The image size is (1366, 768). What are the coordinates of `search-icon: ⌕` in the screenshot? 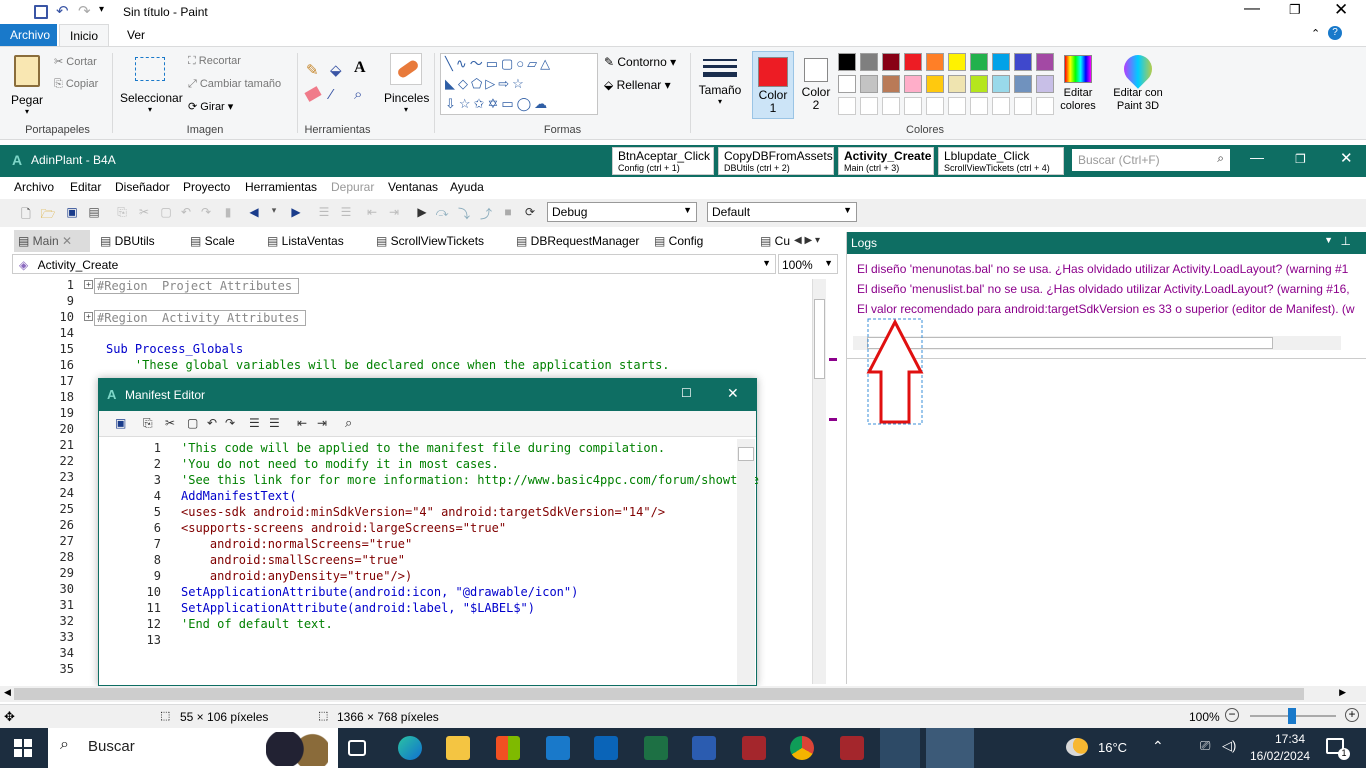 It's located at (1220, 158).